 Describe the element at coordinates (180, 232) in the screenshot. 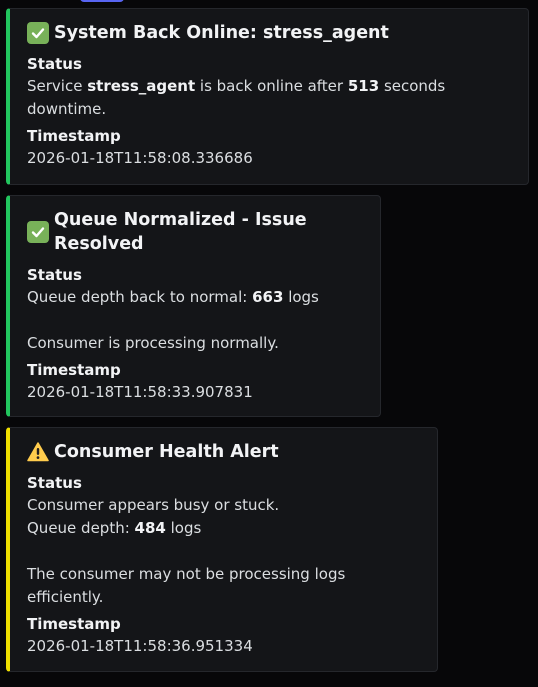

I see `embed-title-text: Queue Normalized - Issue Resolved` at that location.